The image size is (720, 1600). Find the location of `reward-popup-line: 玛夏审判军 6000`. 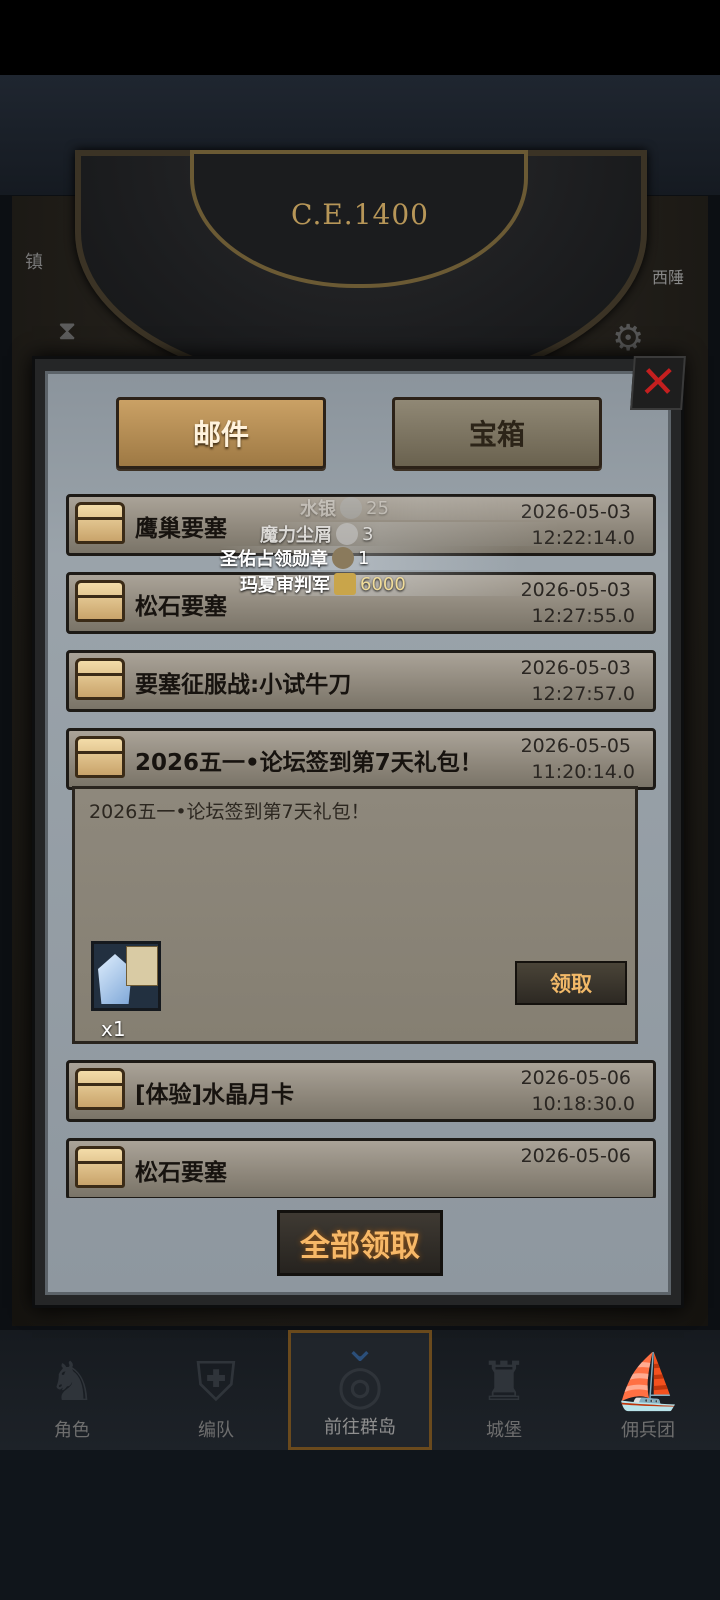

reward-popup-line: 玛夏审判军 6000 is located at coordinates (390, 584).